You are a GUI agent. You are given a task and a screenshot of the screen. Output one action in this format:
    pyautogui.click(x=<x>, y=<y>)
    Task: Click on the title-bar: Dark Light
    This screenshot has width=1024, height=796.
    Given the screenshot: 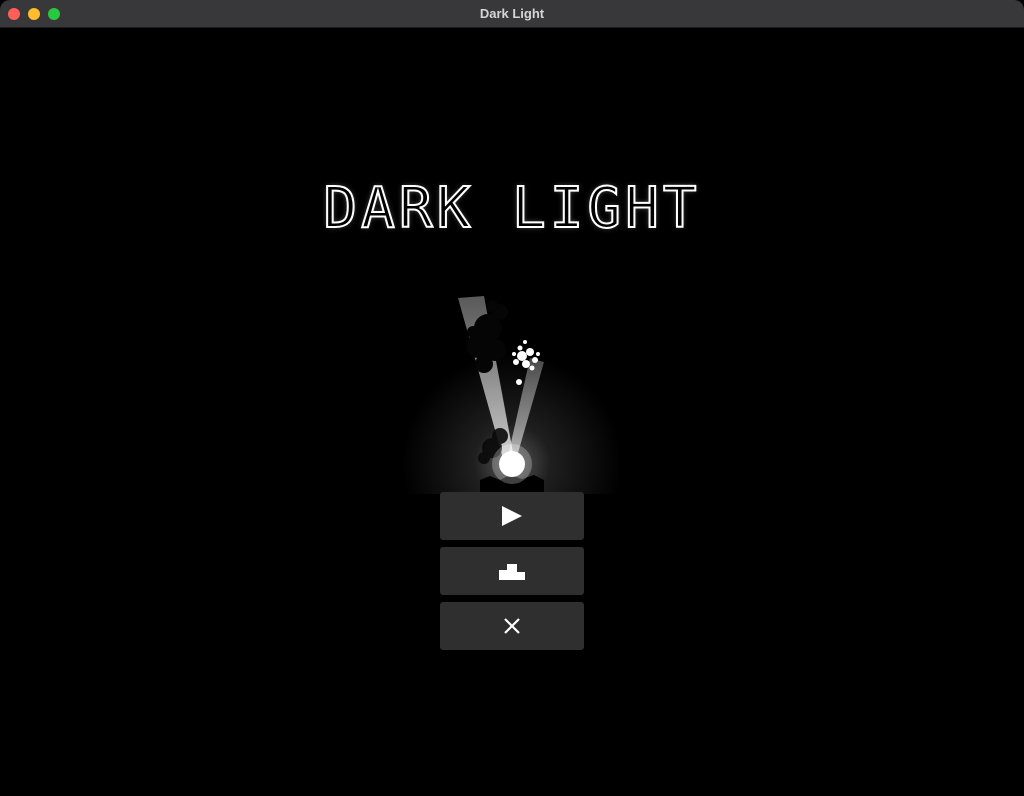 What is the action you would take?
    pyautogui.click(x=512, y=14)
    